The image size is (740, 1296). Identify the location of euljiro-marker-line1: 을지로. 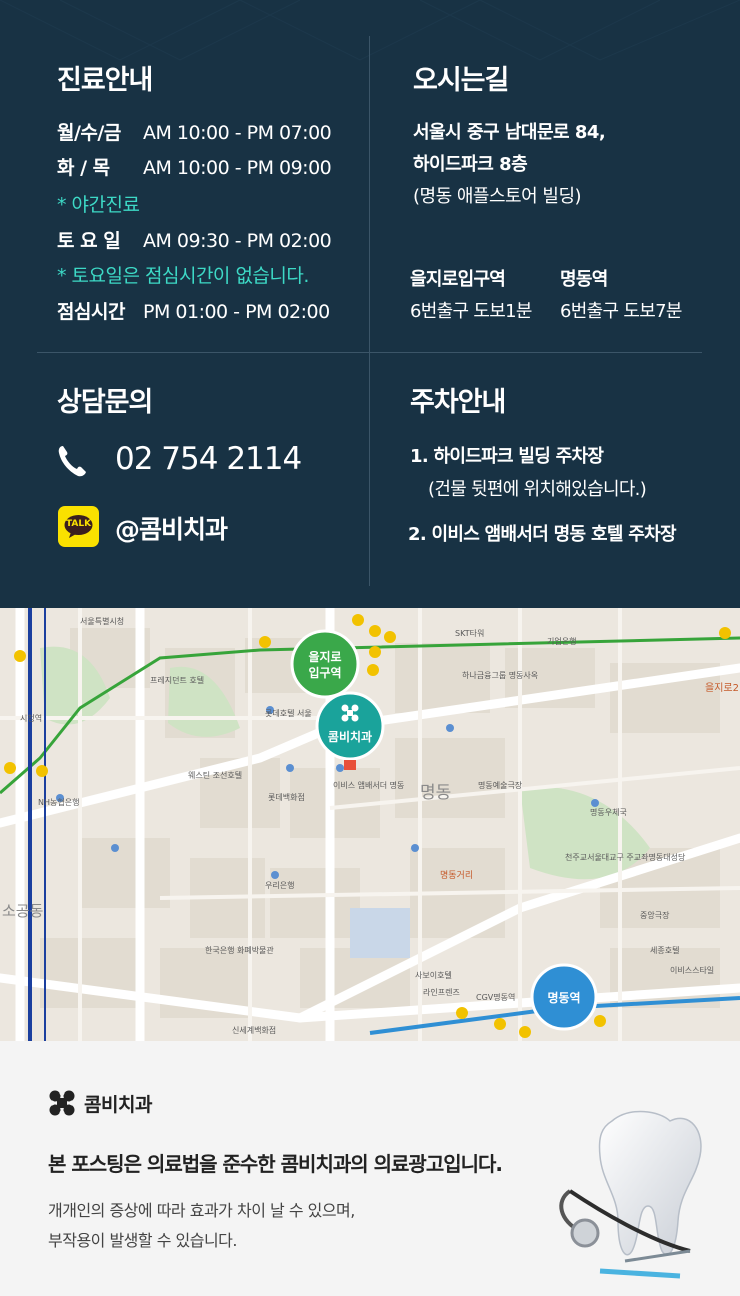
(324, 656).